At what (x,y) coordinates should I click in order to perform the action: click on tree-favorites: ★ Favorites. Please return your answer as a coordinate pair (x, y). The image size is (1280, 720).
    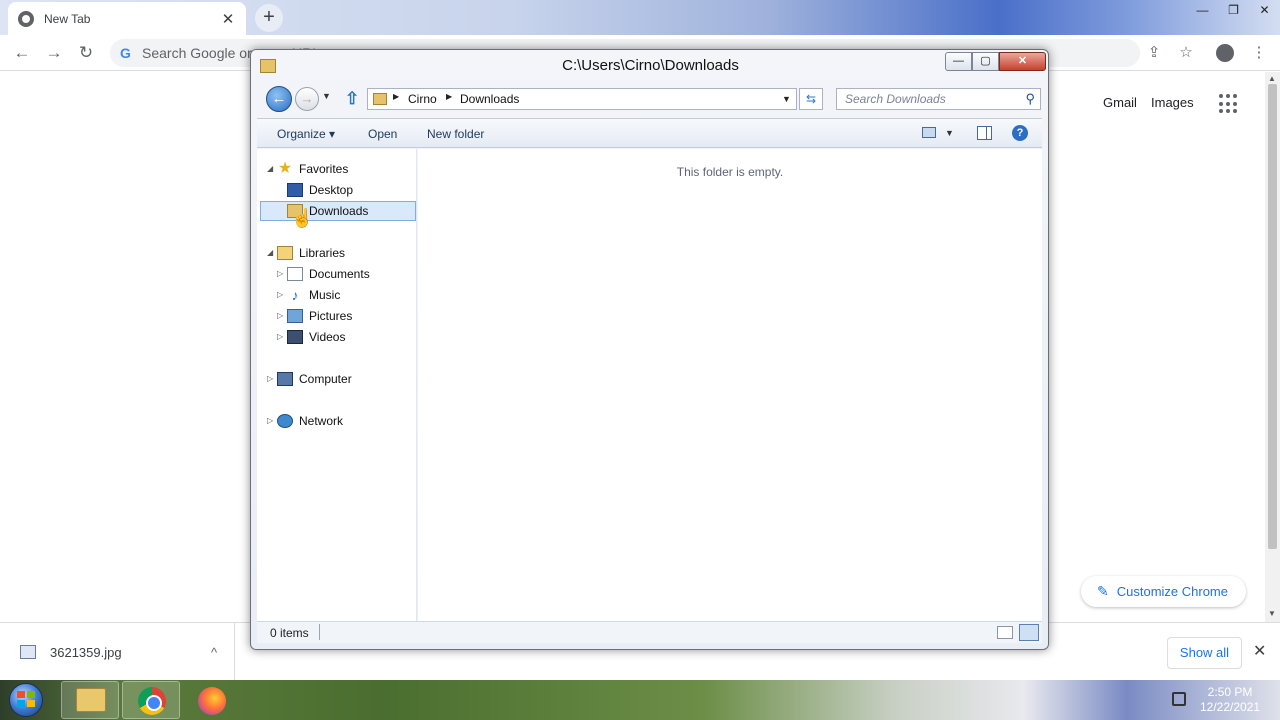
    Looking at the image, I should click on (313, 169).